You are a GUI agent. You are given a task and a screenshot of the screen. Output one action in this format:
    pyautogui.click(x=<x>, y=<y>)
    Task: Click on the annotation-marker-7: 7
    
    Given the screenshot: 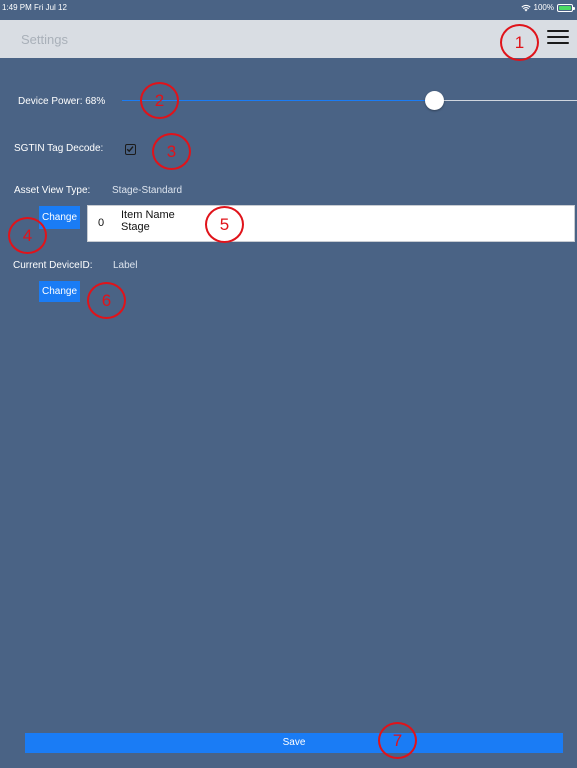 What is the action you would take?
    pyautogui.click(x=397, y=740)
    